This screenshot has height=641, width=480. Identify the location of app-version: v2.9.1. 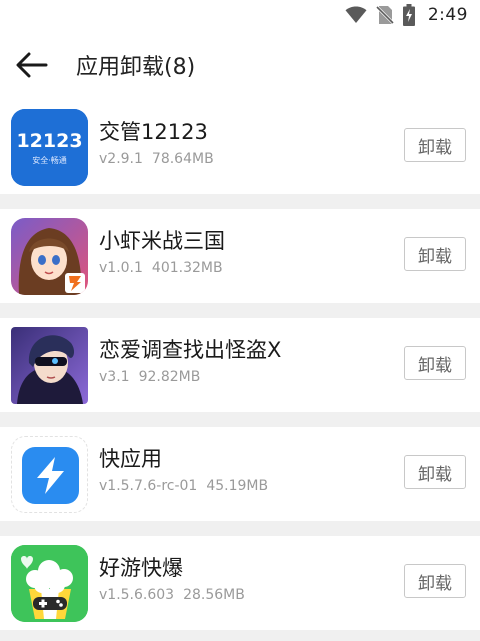
(121, 159).